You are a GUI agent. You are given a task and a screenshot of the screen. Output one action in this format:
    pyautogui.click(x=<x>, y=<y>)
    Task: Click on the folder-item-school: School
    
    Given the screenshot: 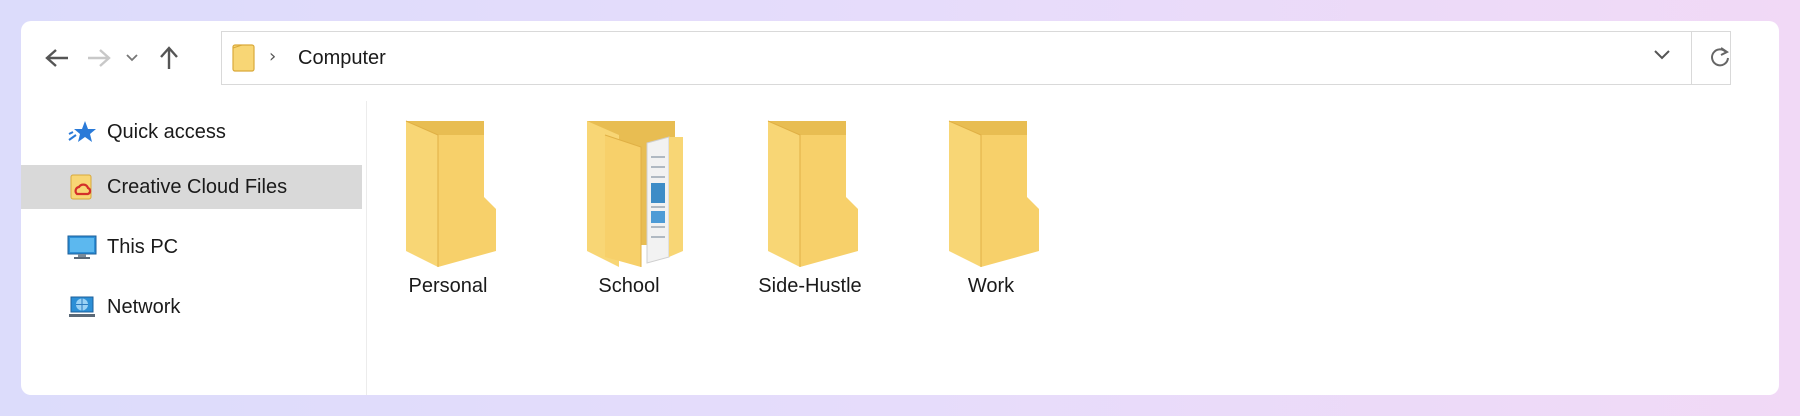 What is the action you would take?
    pyautogui.click(x=629, y=211)
    